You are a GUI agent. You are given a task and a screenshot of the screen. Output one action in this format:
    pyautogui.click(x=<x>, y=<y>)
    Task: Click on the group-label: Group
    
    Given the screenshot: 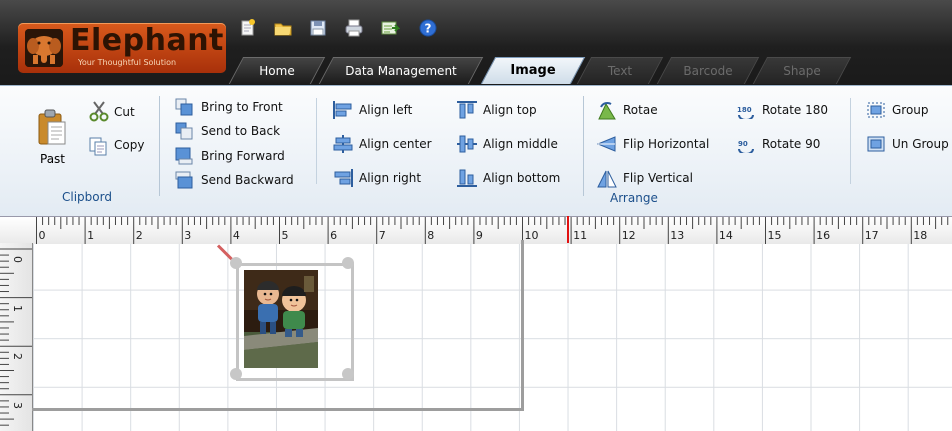 What is the action you would take?
    pyautogui.click(x=910, y=110)
    